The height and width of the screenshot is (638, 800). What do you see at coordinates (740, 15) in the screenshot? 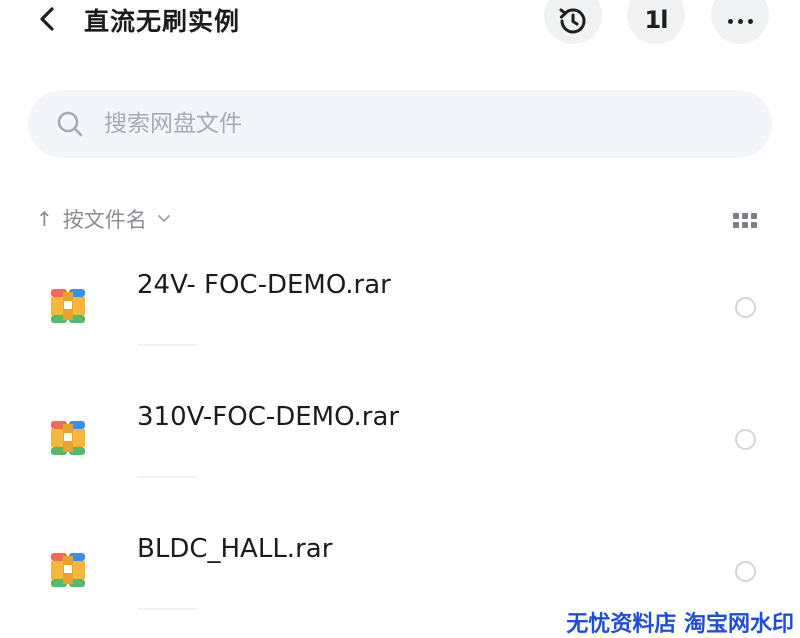
I see `more-horizontal-icon` at bounding box center [740, 15].